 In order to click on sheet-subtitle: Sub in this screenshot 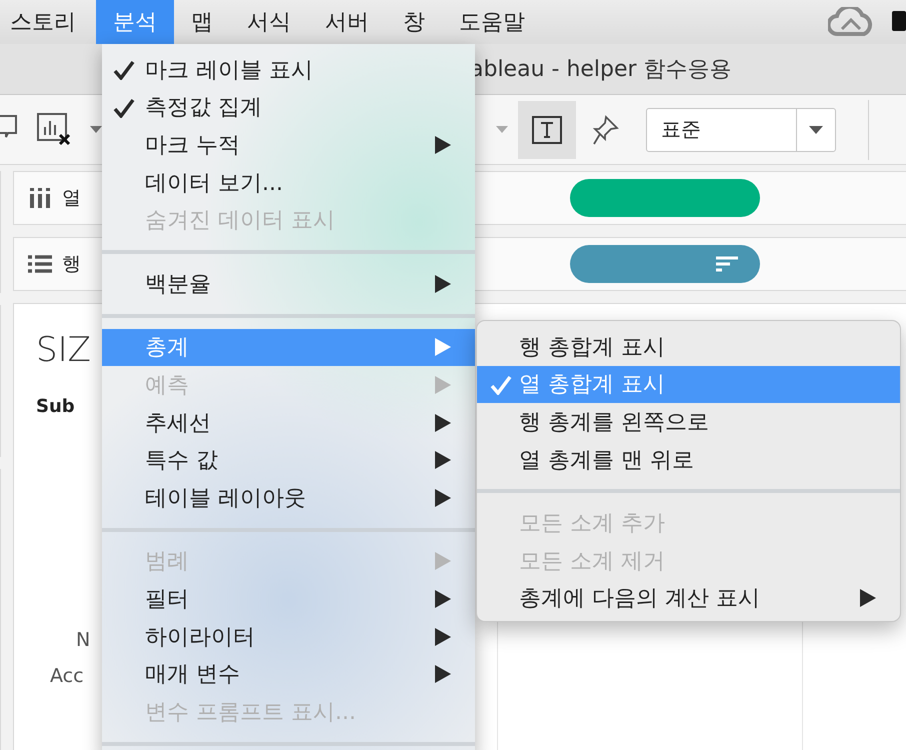, I will do `click(56, 406)`.